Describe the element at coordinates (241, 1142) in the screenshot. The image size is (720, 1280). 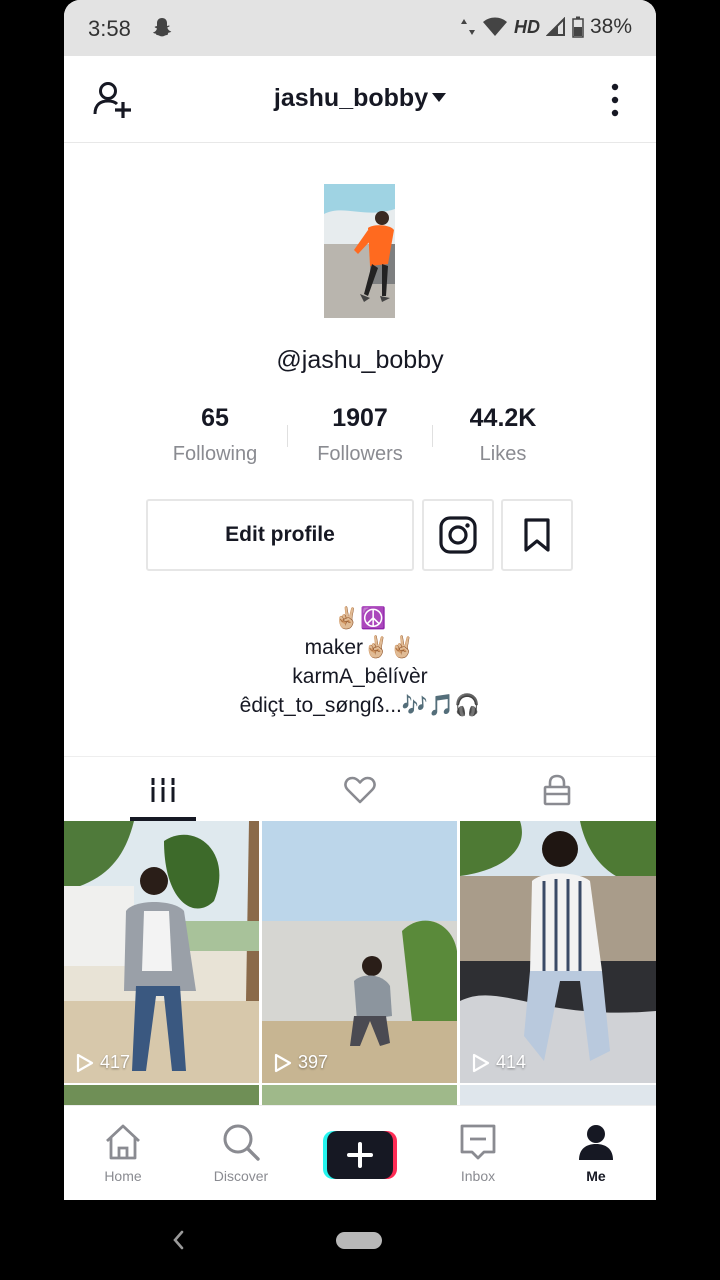
I see `search-icon` at that location.